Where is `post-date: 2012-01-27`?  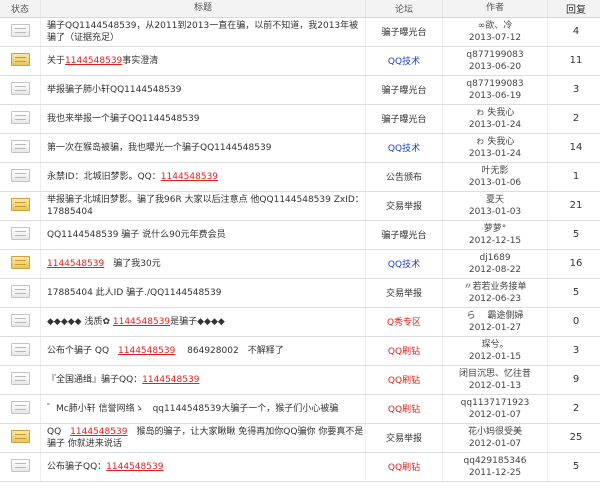
post-date: 2012-01-27 is located at coordinates (495, 327).